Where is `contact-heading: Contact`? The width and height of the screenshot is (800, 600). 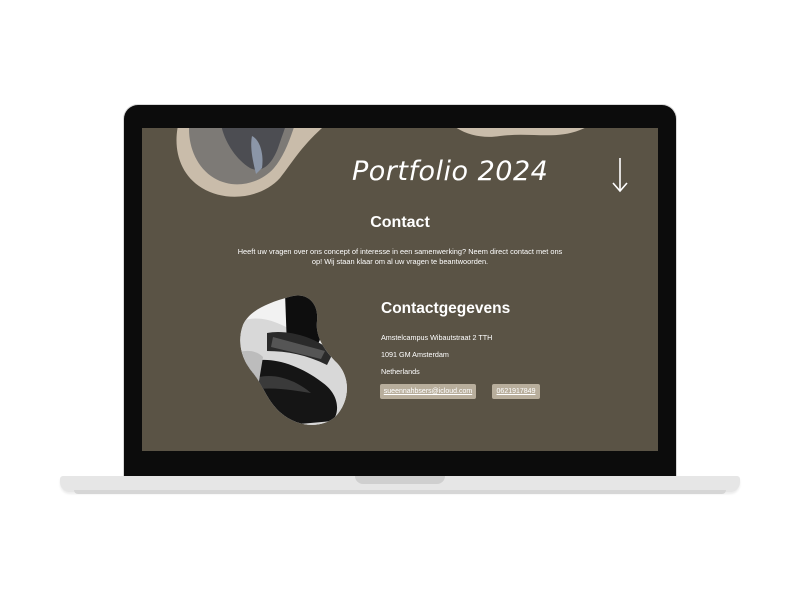
contact-heading: Contact is located at coordinates (400, 222).